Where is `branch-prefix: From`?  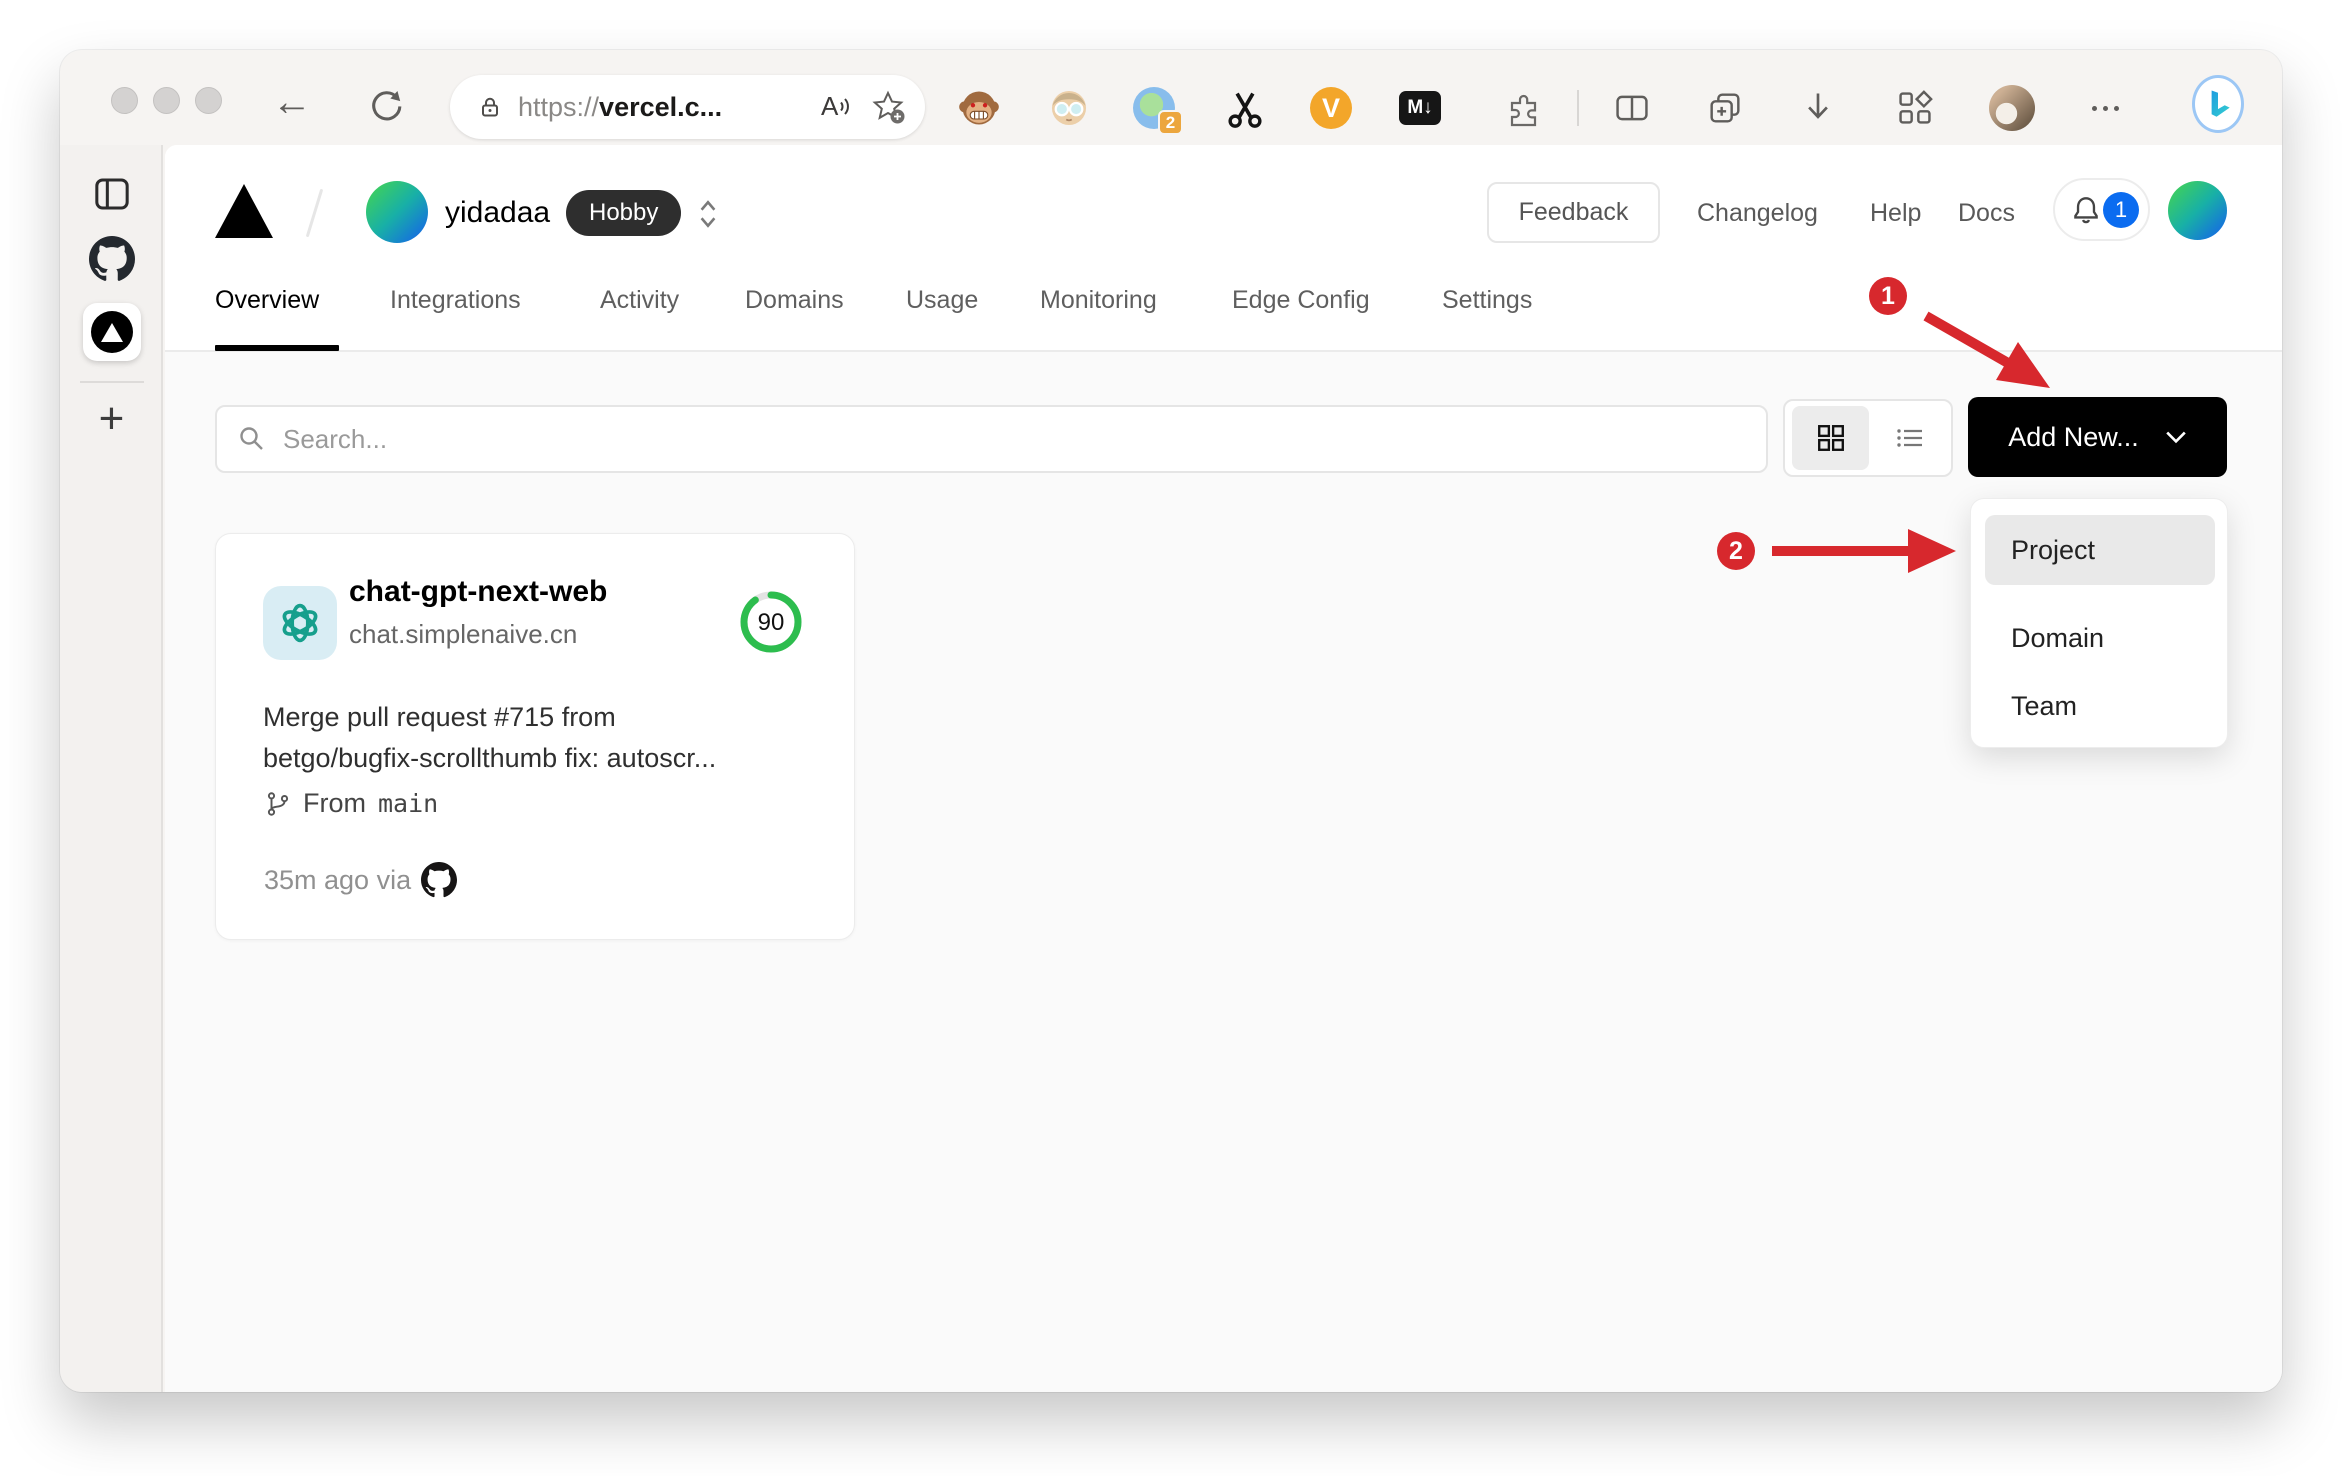 branch-prefix: From is located at coordinates (334, 803).